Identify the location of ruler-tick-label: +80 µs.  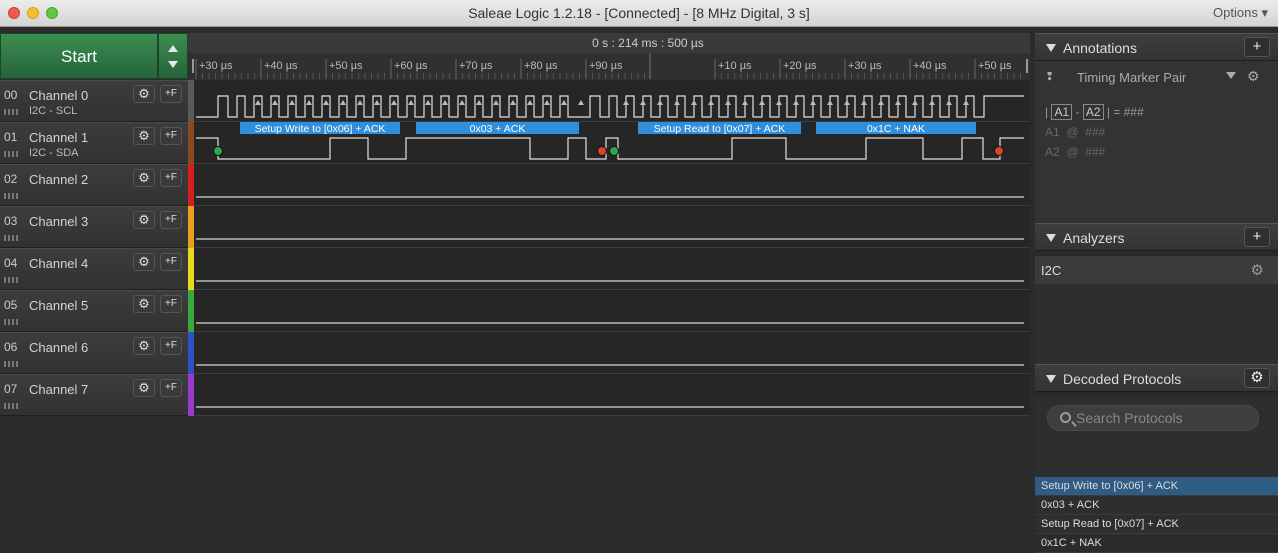
(541, 66).